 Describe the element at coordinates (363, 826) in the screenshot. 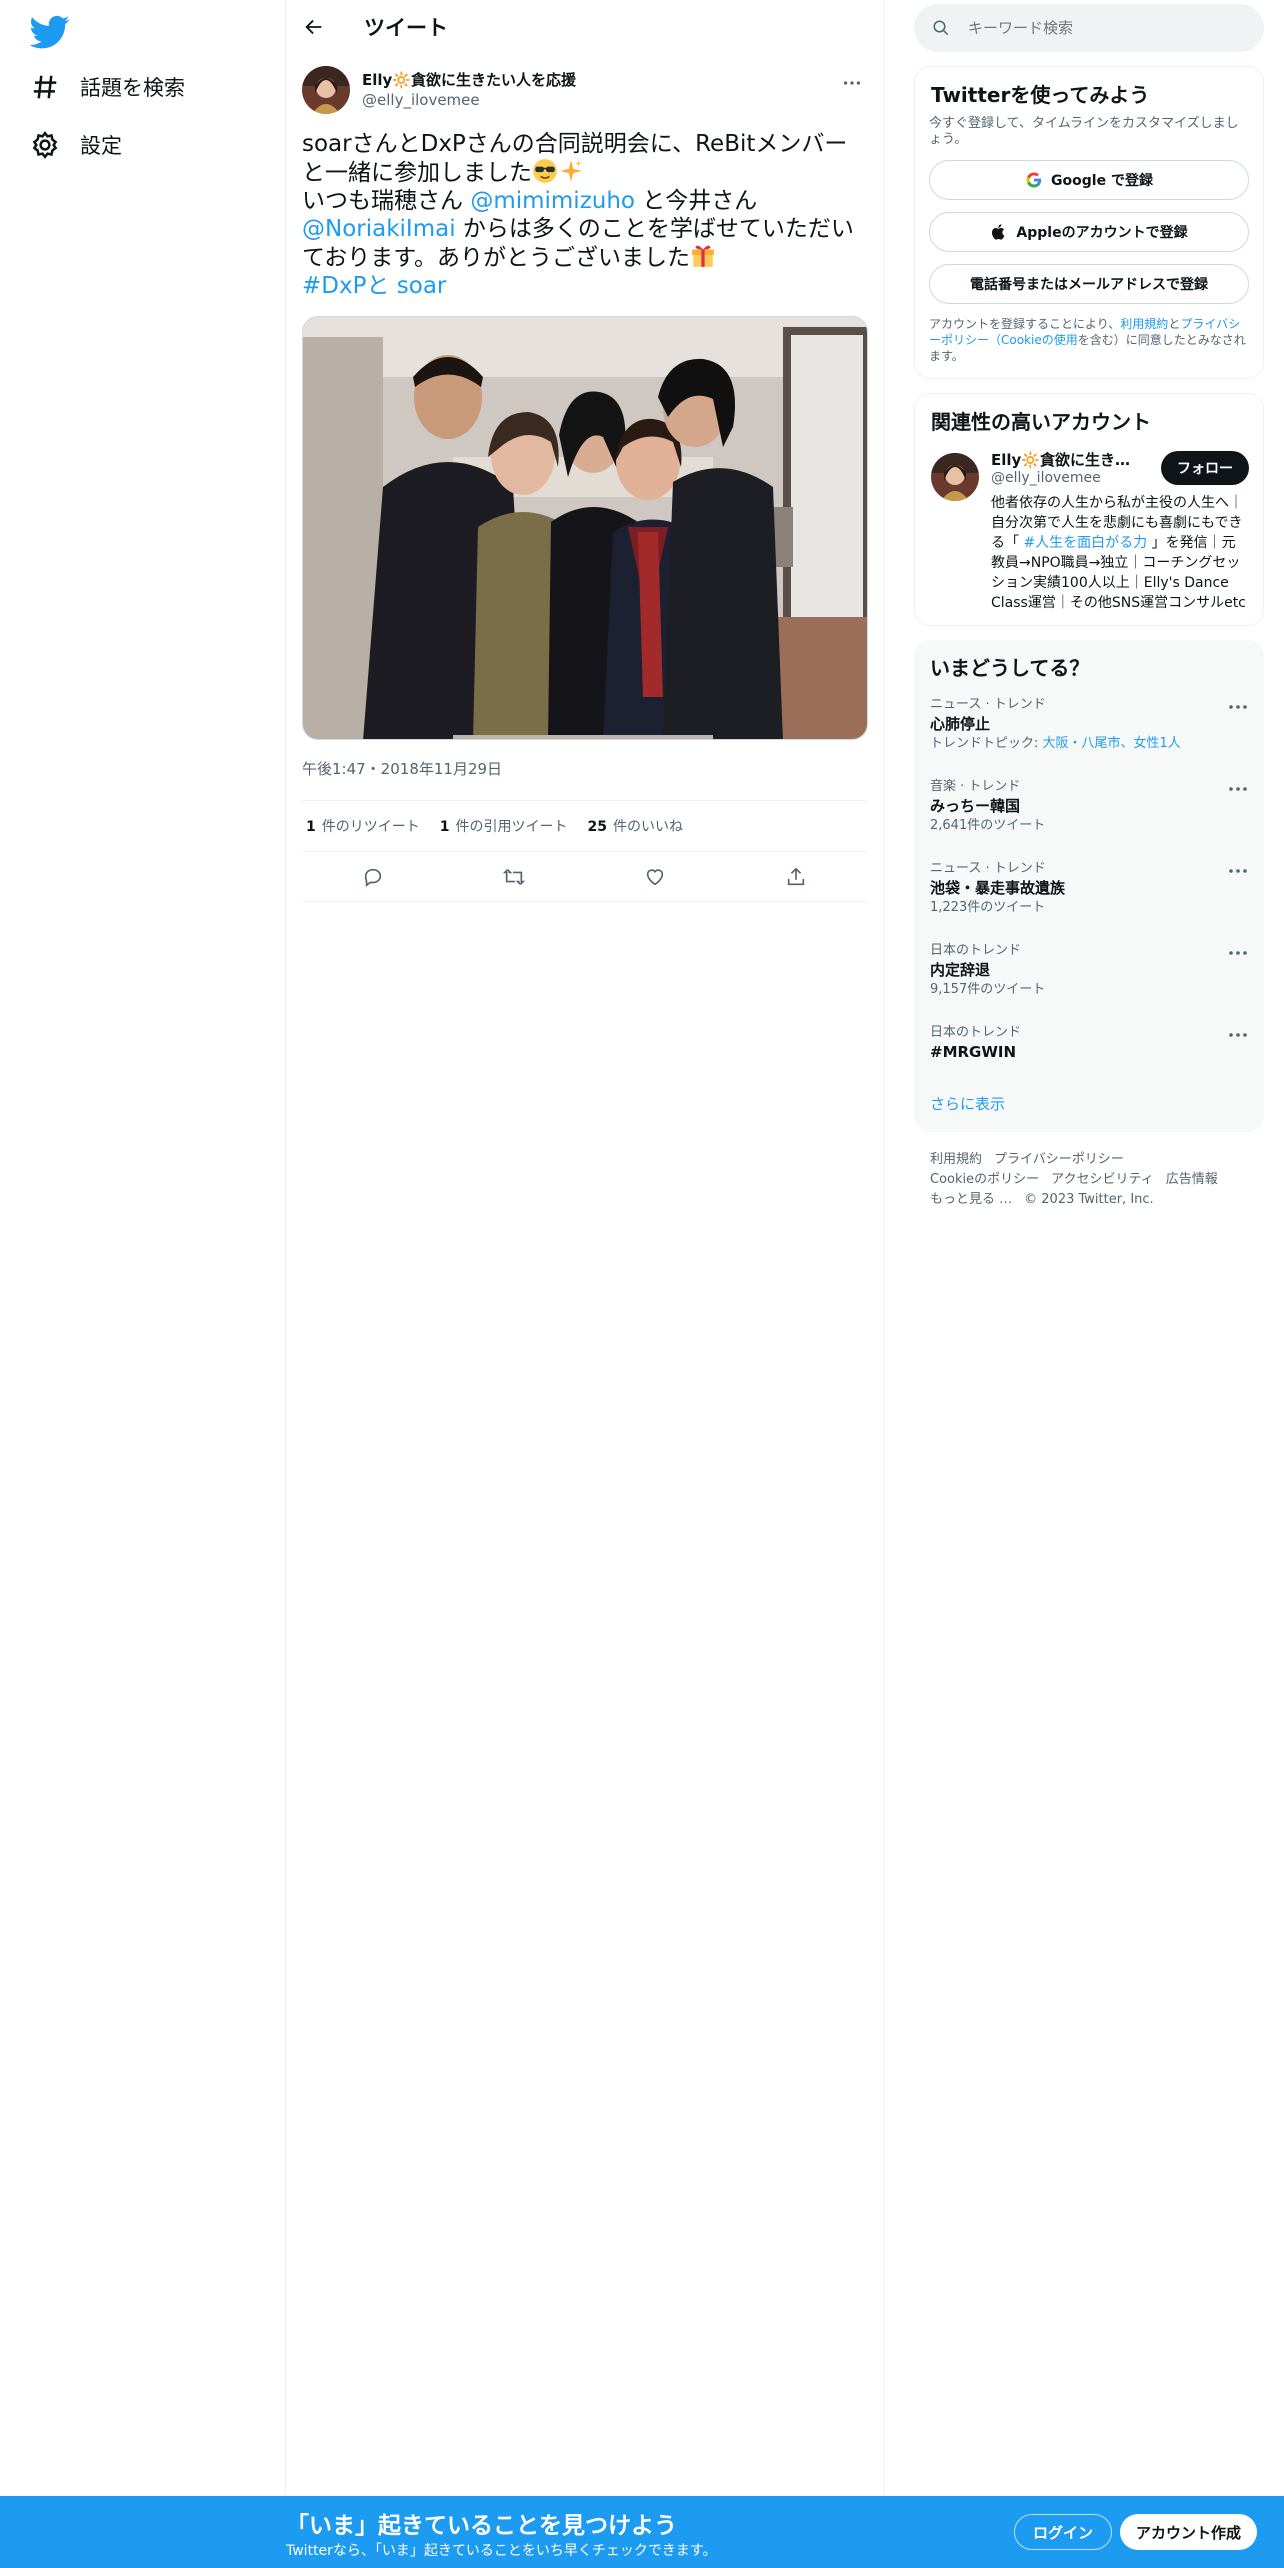

I see `retweets-stat: 1 件のリツイート` at that location.